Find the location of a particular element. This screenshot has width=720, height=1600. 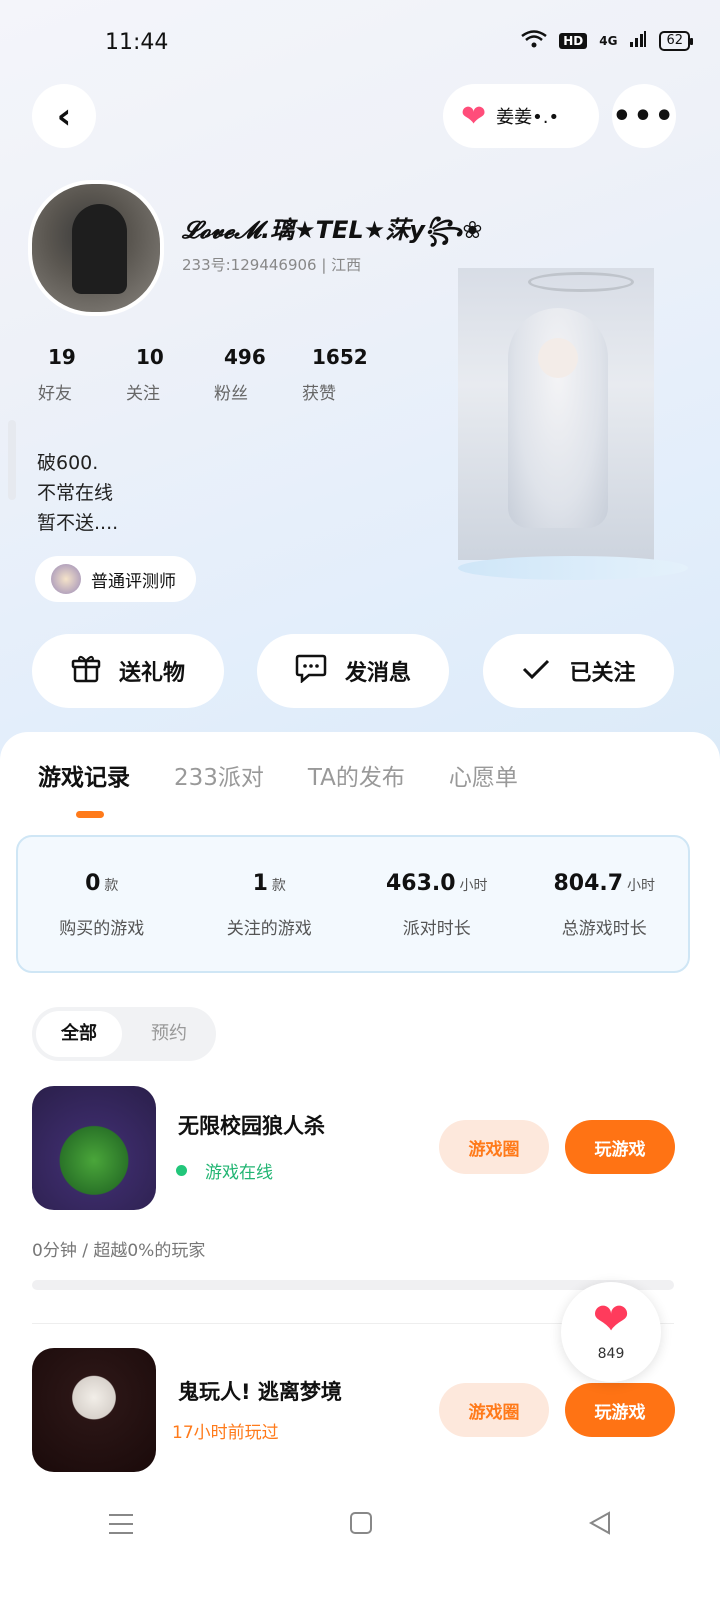

send-gift-label: 送礼物 is located at coordinates (151, 673).